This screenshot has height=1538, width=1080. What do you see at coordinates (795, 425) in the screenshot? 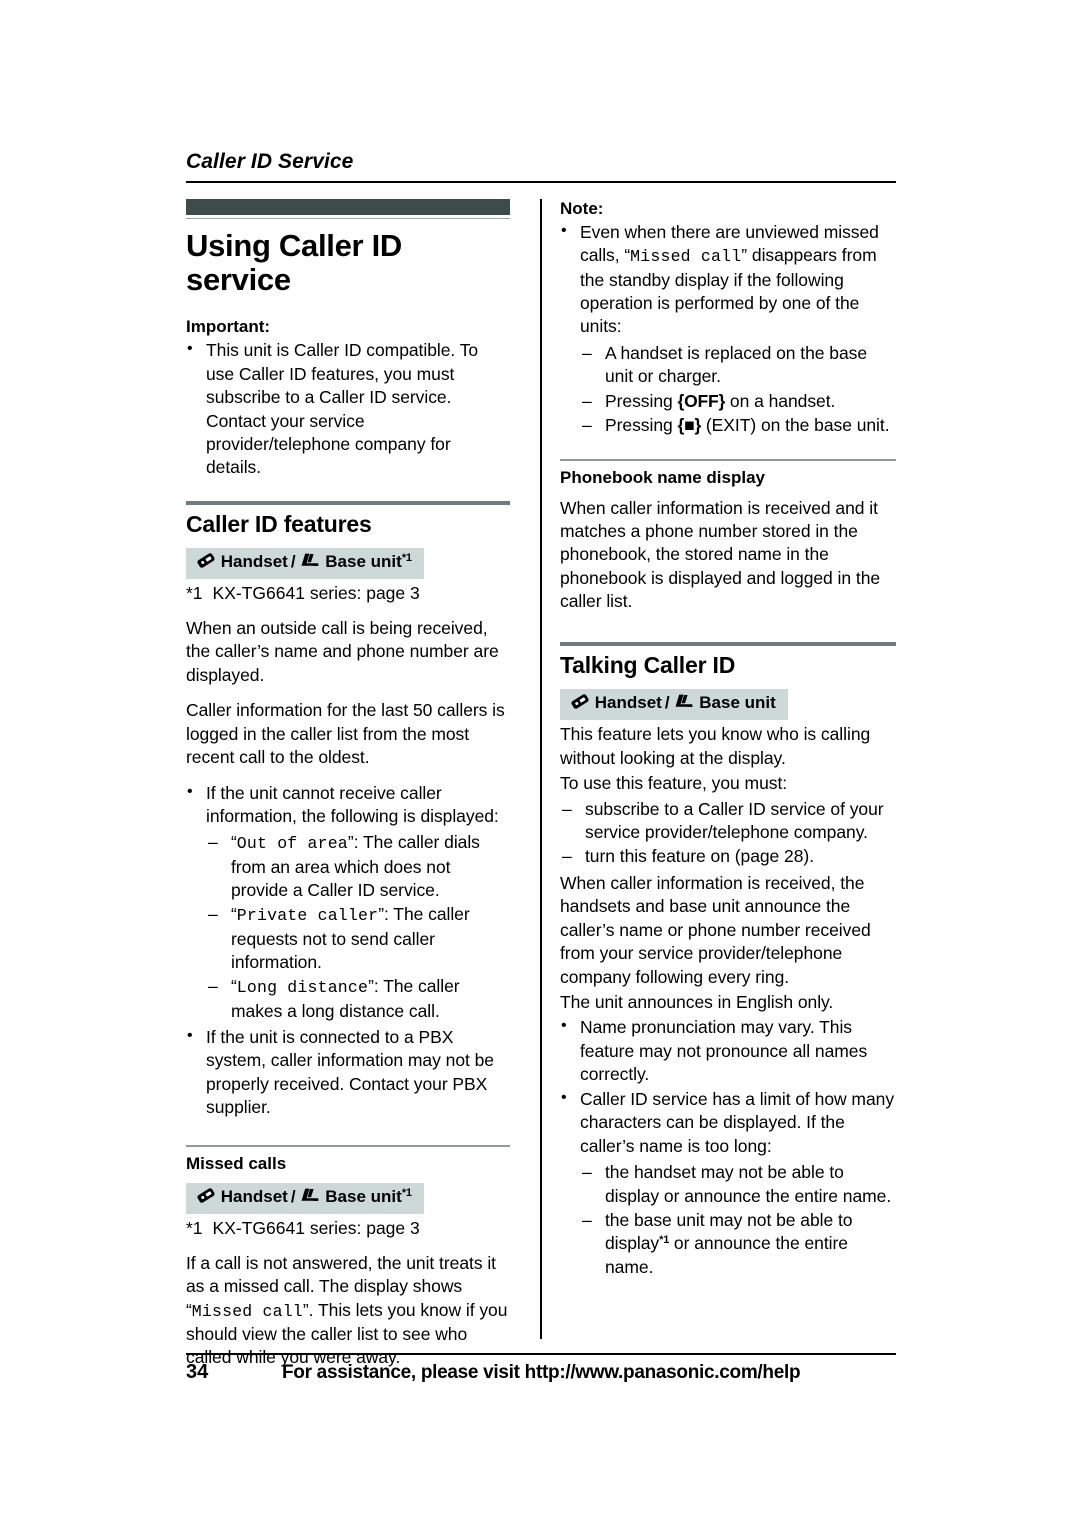
I see `list-item-post: (EXIT) on the base unit.` at bounding box center [795, 425].